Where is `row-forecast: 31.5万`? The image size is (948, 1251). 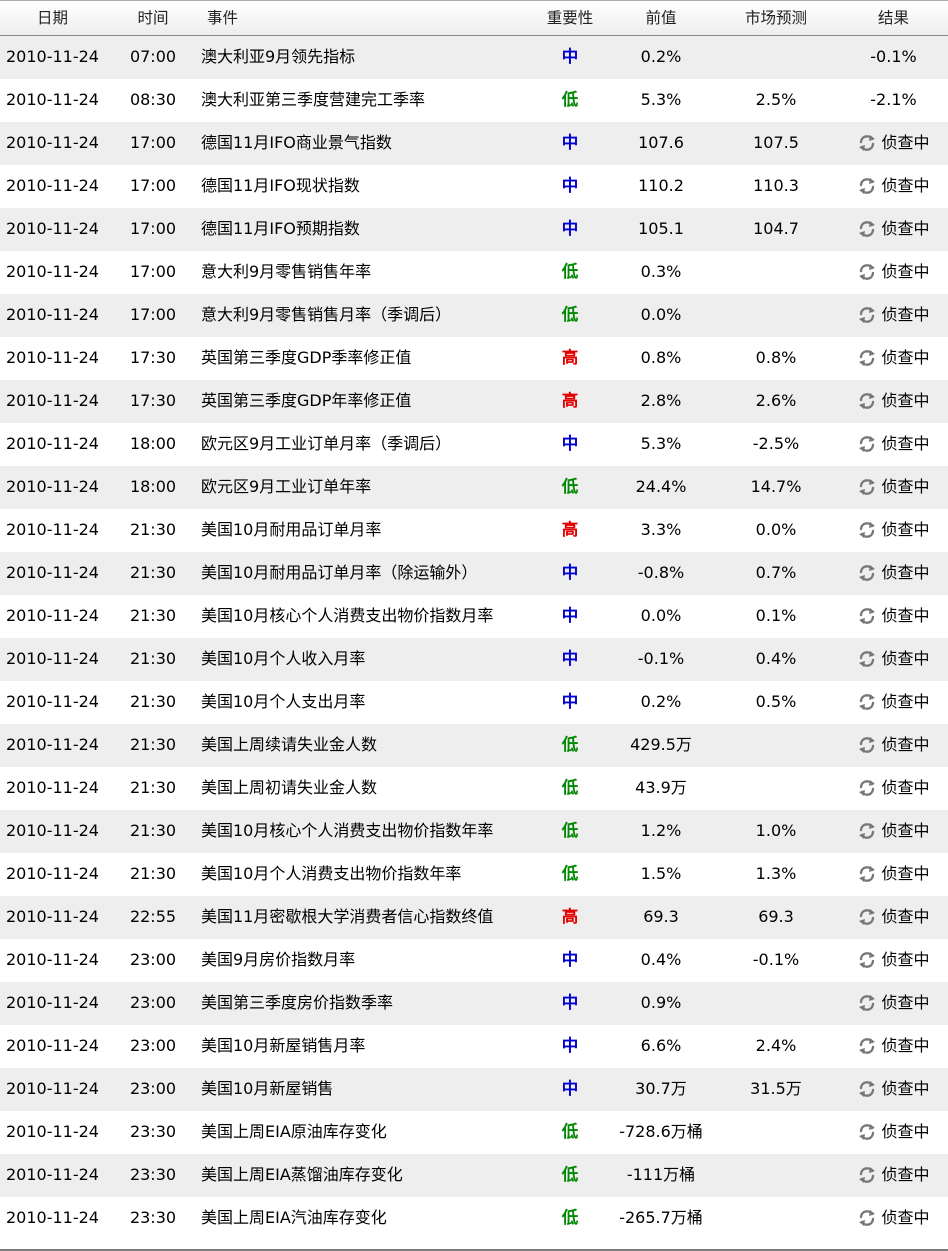
row-forecast: 31.5万 is located at coordinates (776, 1088).